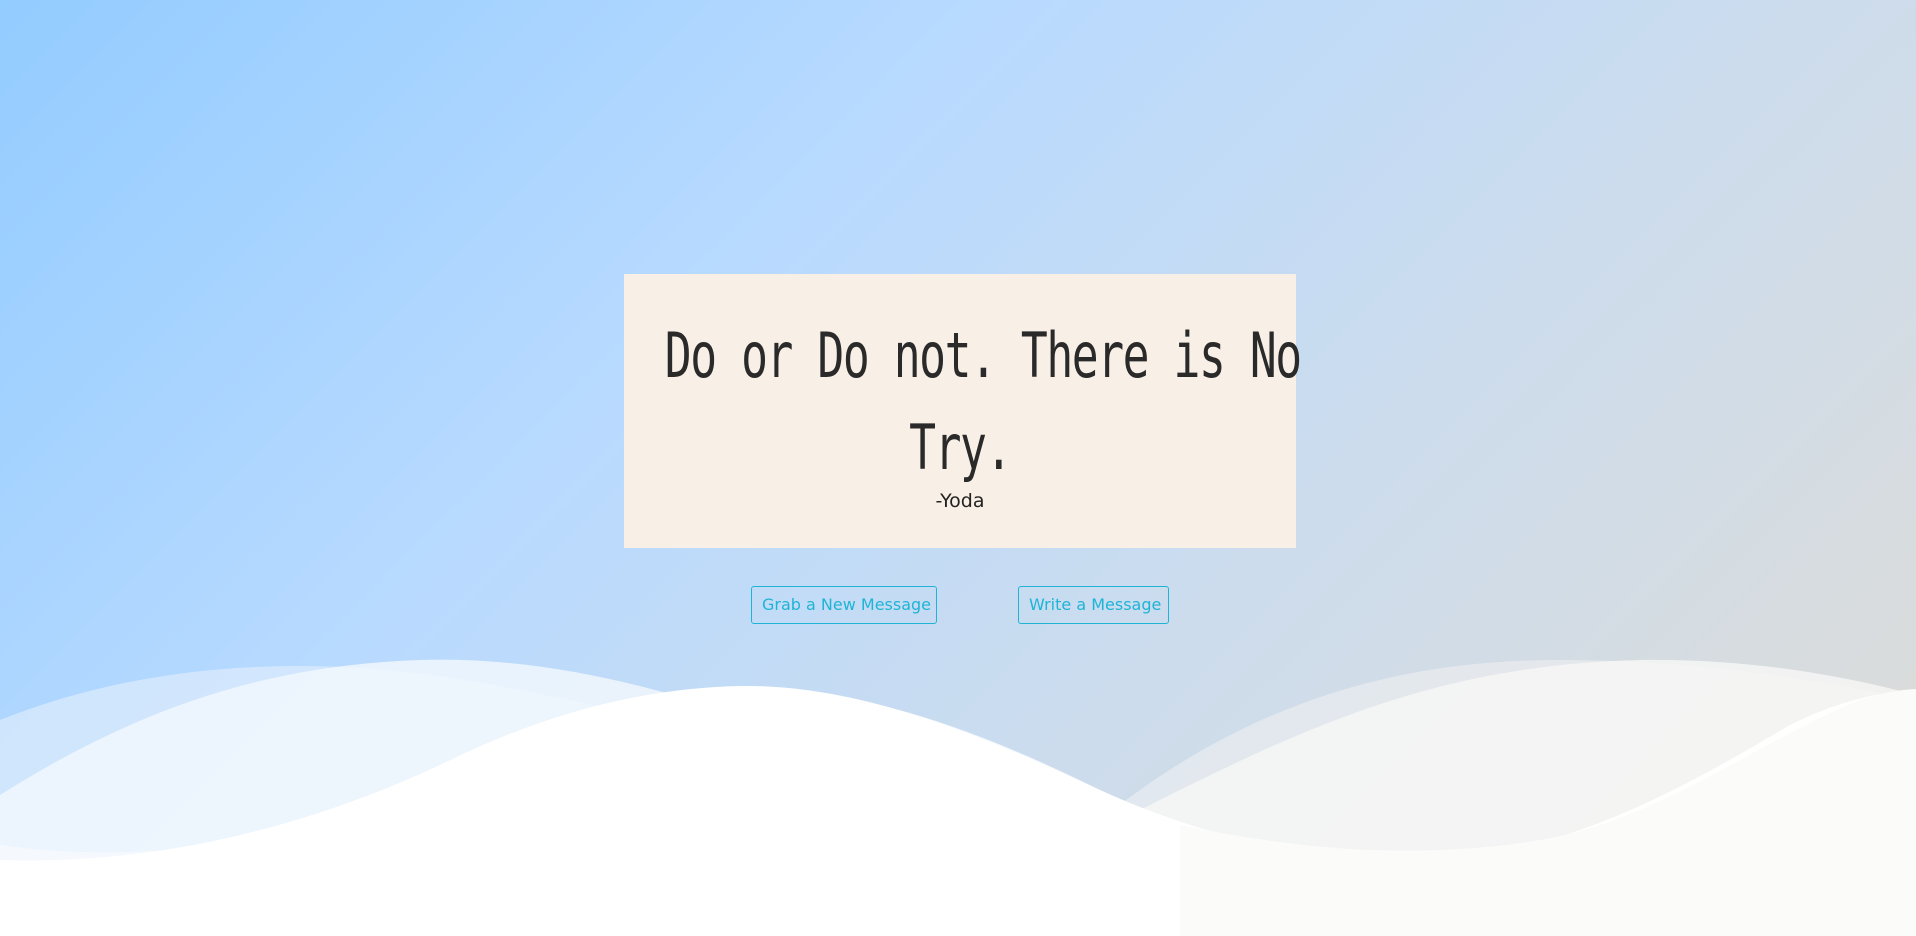 Image resolution: width=1916 pixels, height=936 pixels. I want to click on quote-author: -Yoda, so click(960, 501).